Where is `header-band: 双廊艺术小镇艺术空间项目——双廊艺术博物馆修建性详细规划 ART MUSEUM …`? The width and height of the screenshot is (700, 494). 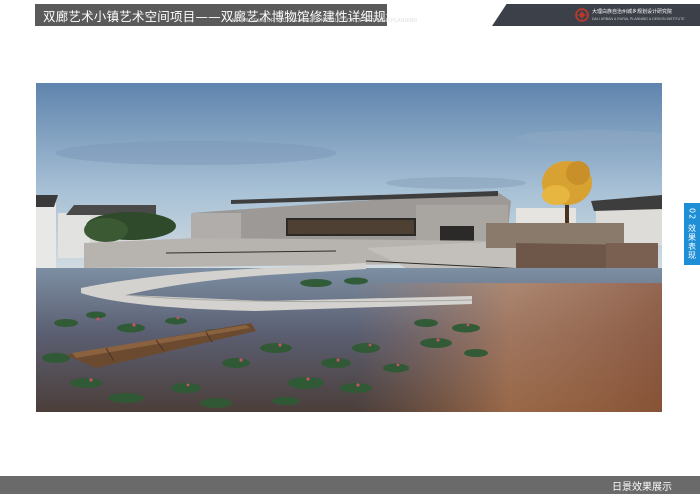 header-band: 双廊艺术小镇艺术空间项目——双廊艺术博物馆修建性详细规划 ART MUSEUM … is located at coordinates (350, 15).